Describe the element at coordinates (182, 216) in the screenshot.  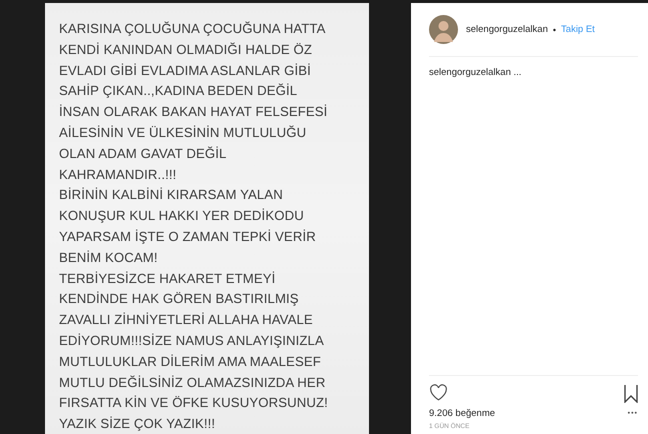
I see `post-text-line: KONUŞUR KUL HAKKI YER DEDİKODU` at that location.